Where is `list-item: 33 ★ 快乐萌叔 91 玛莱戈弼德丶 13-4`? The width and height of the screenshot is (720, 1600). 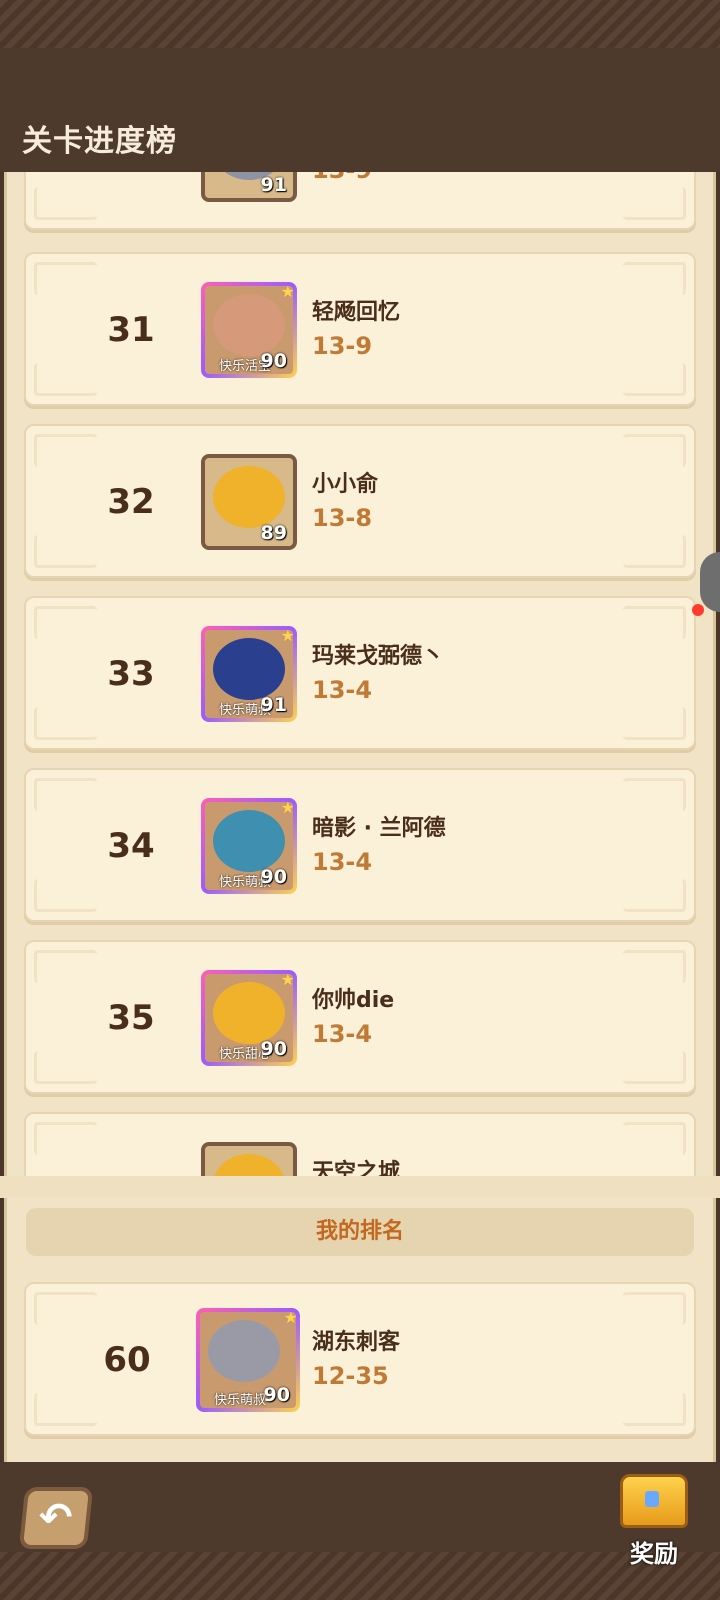 list-item: 33 ★ 快乐萌叔 91 玛莱戈弼德丶 13-4 is located at coordinates (360, 673).